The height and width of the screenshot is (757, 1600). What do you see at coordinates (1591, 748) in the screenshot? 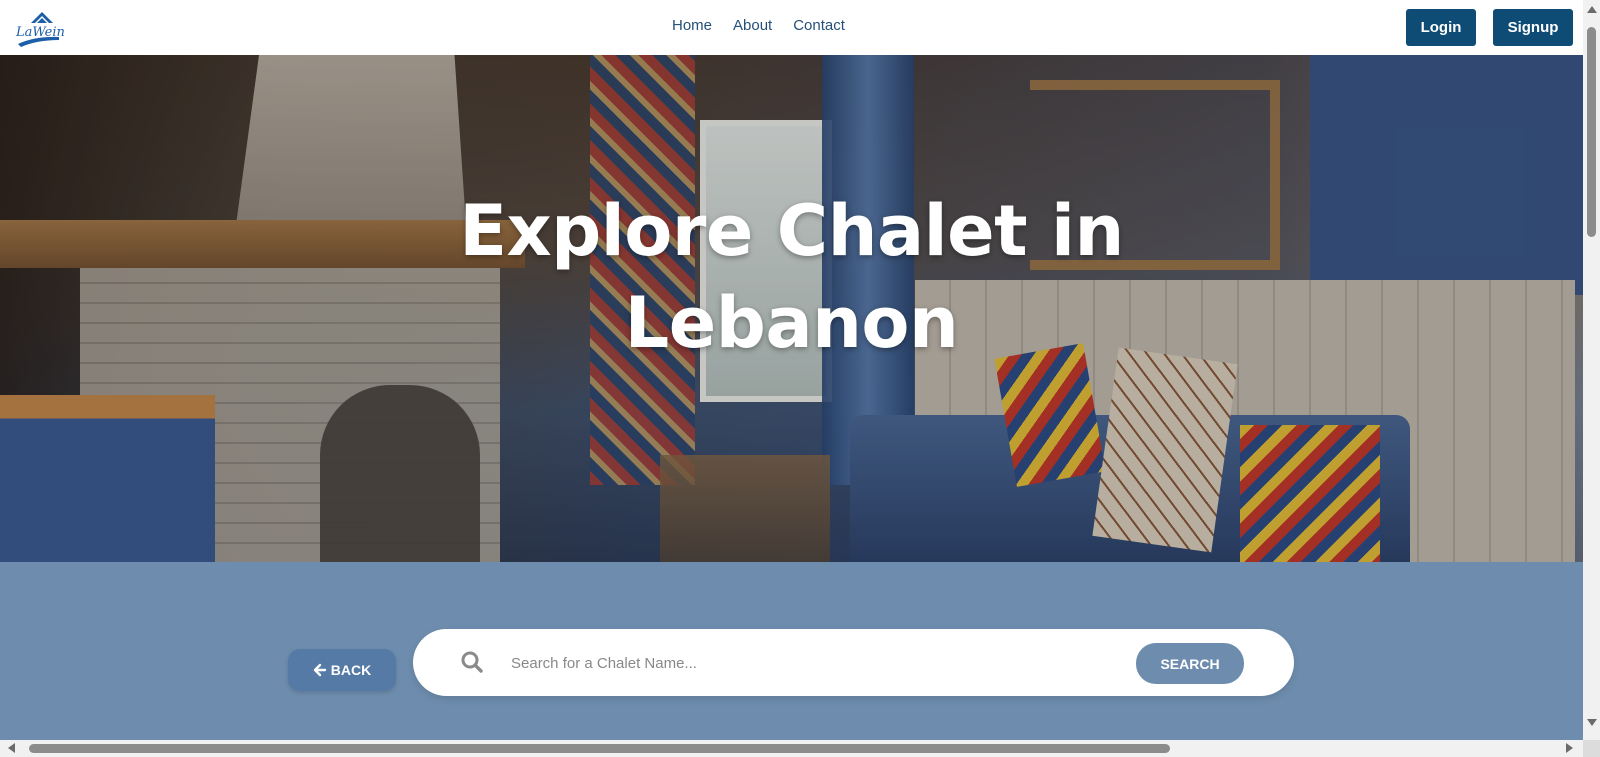
I see `scrollbar-corner` at bounding box center [1591, 748].